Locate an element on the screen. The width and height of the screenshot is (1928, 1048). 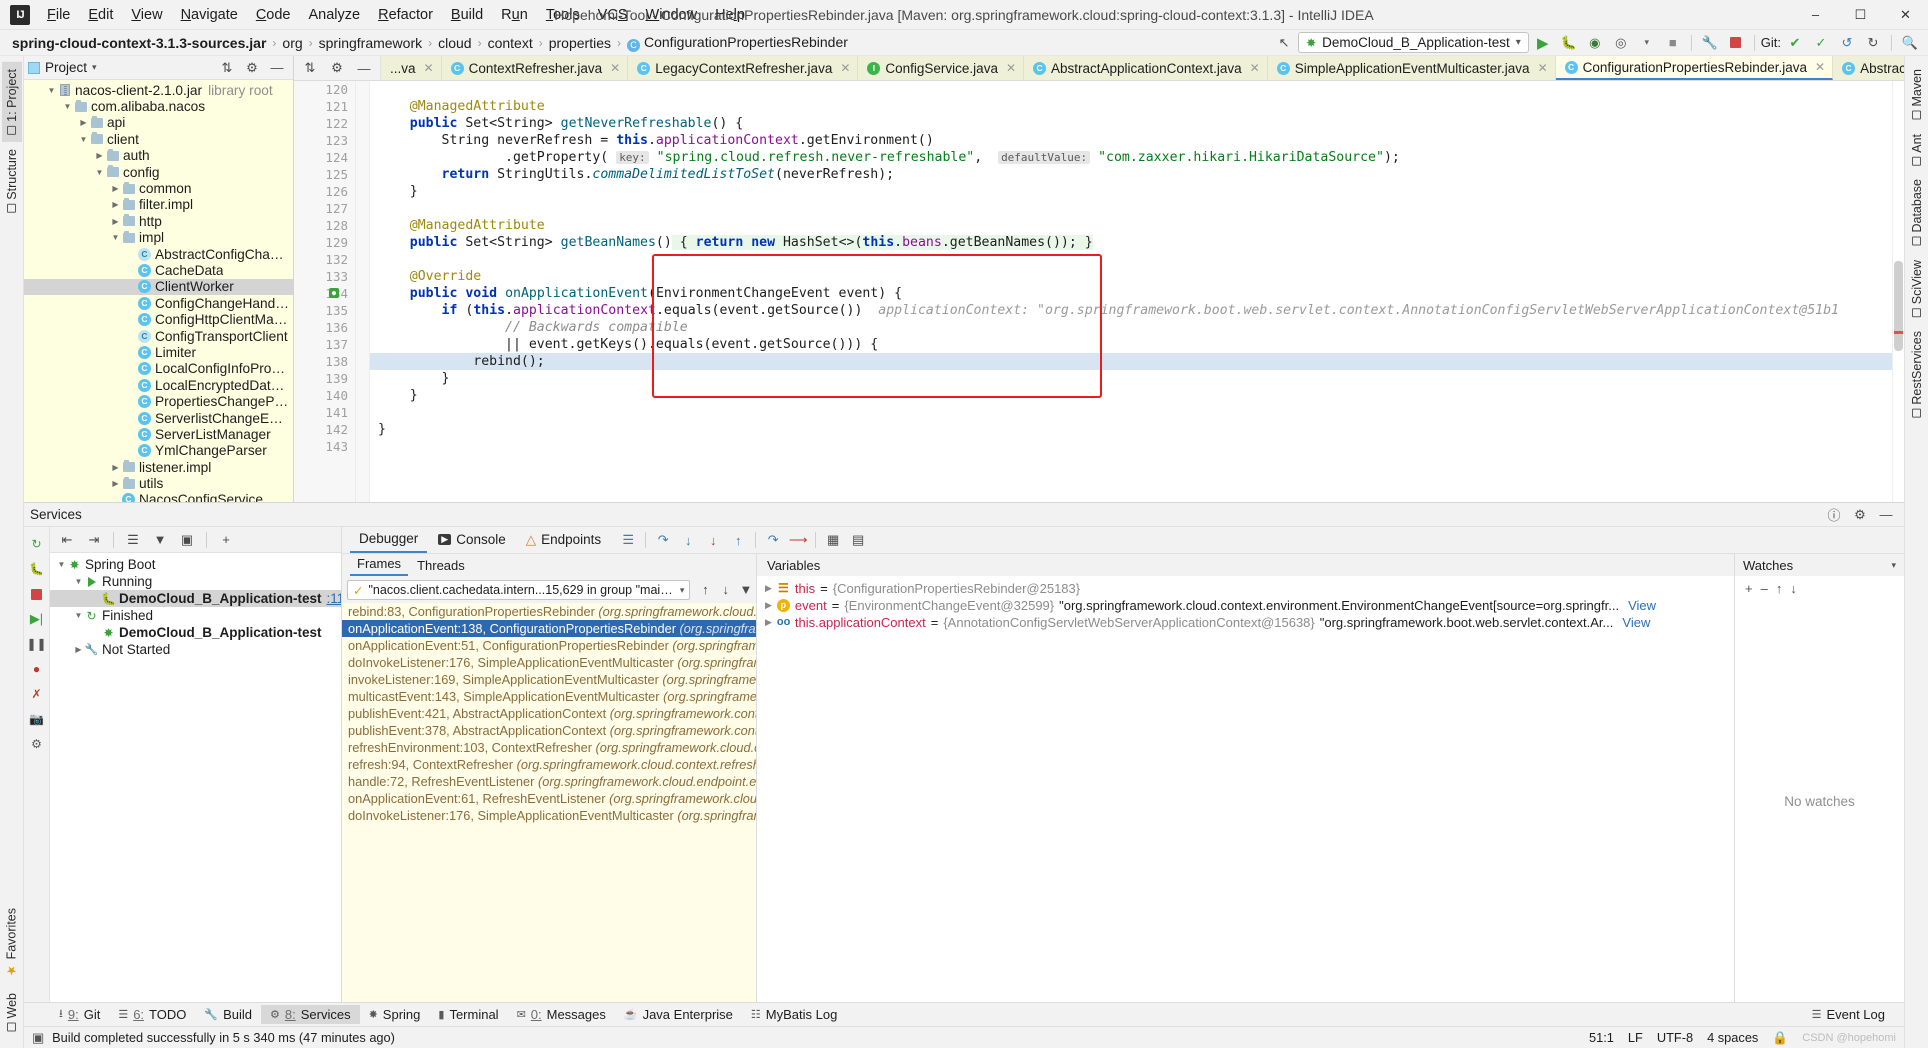
project-tree-row: C YmlChangeParser is located at coordinates (158, 451).